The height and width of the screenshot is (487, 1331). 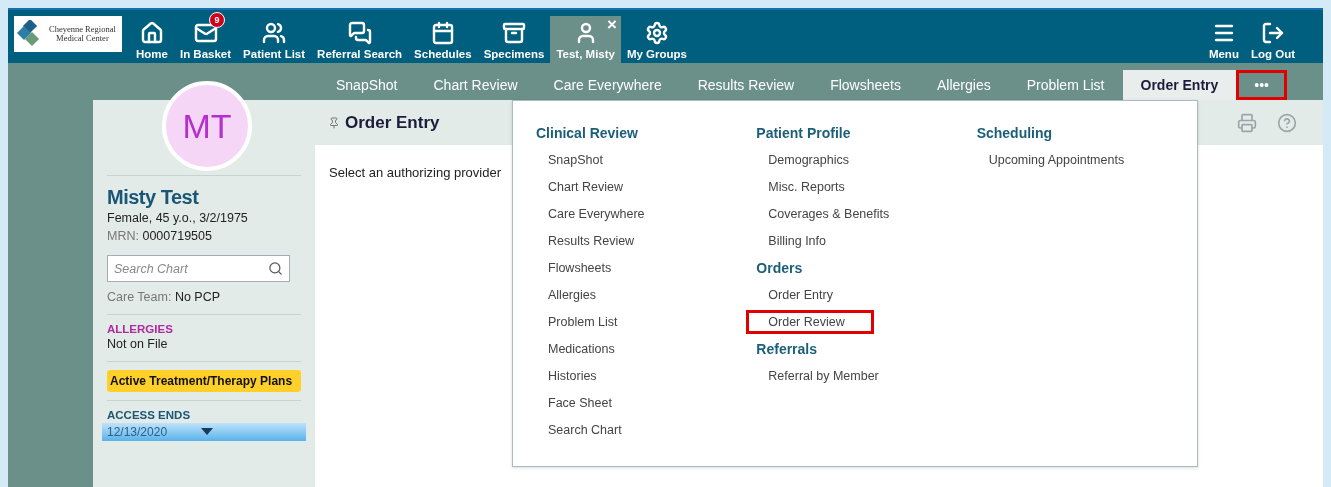 I want to click on dropdown-link: Coverages & Benefits, so click(x=822, y=214).